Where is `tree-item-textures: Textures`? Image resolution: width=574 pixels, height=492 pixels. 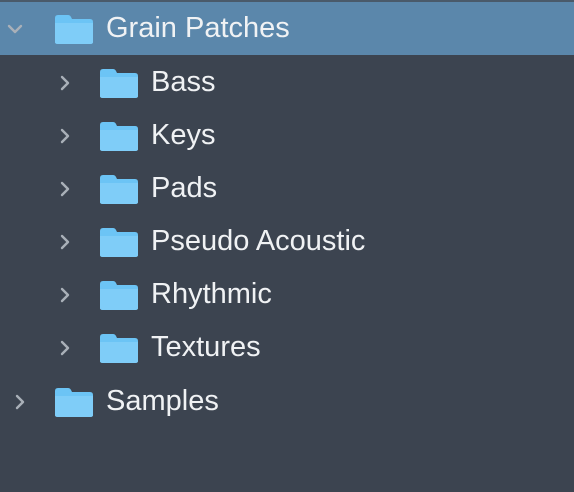
tree-item-textures: Textures is located at coordinates (287, 347).